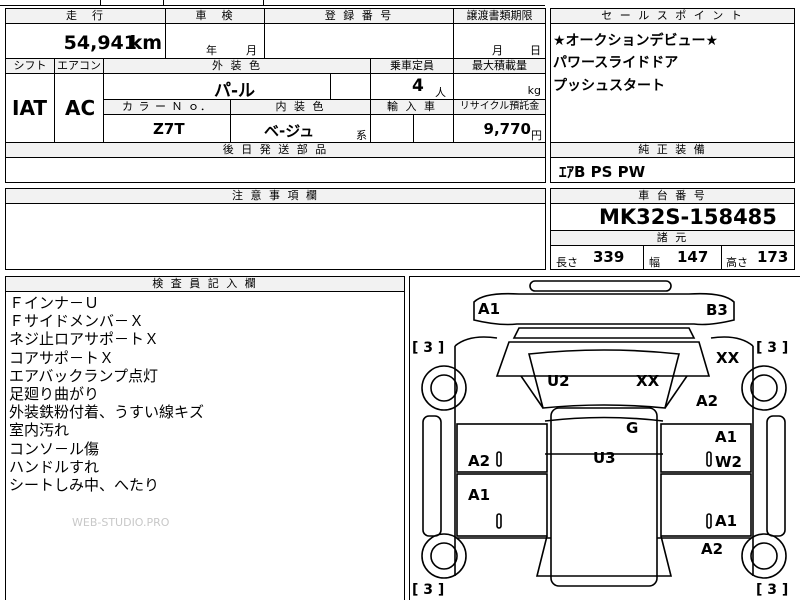 This screenshot has height=600, width=800. I want to click on inspector-note: Ｆサイドメンバ－Ｘ, so click(77, 321).